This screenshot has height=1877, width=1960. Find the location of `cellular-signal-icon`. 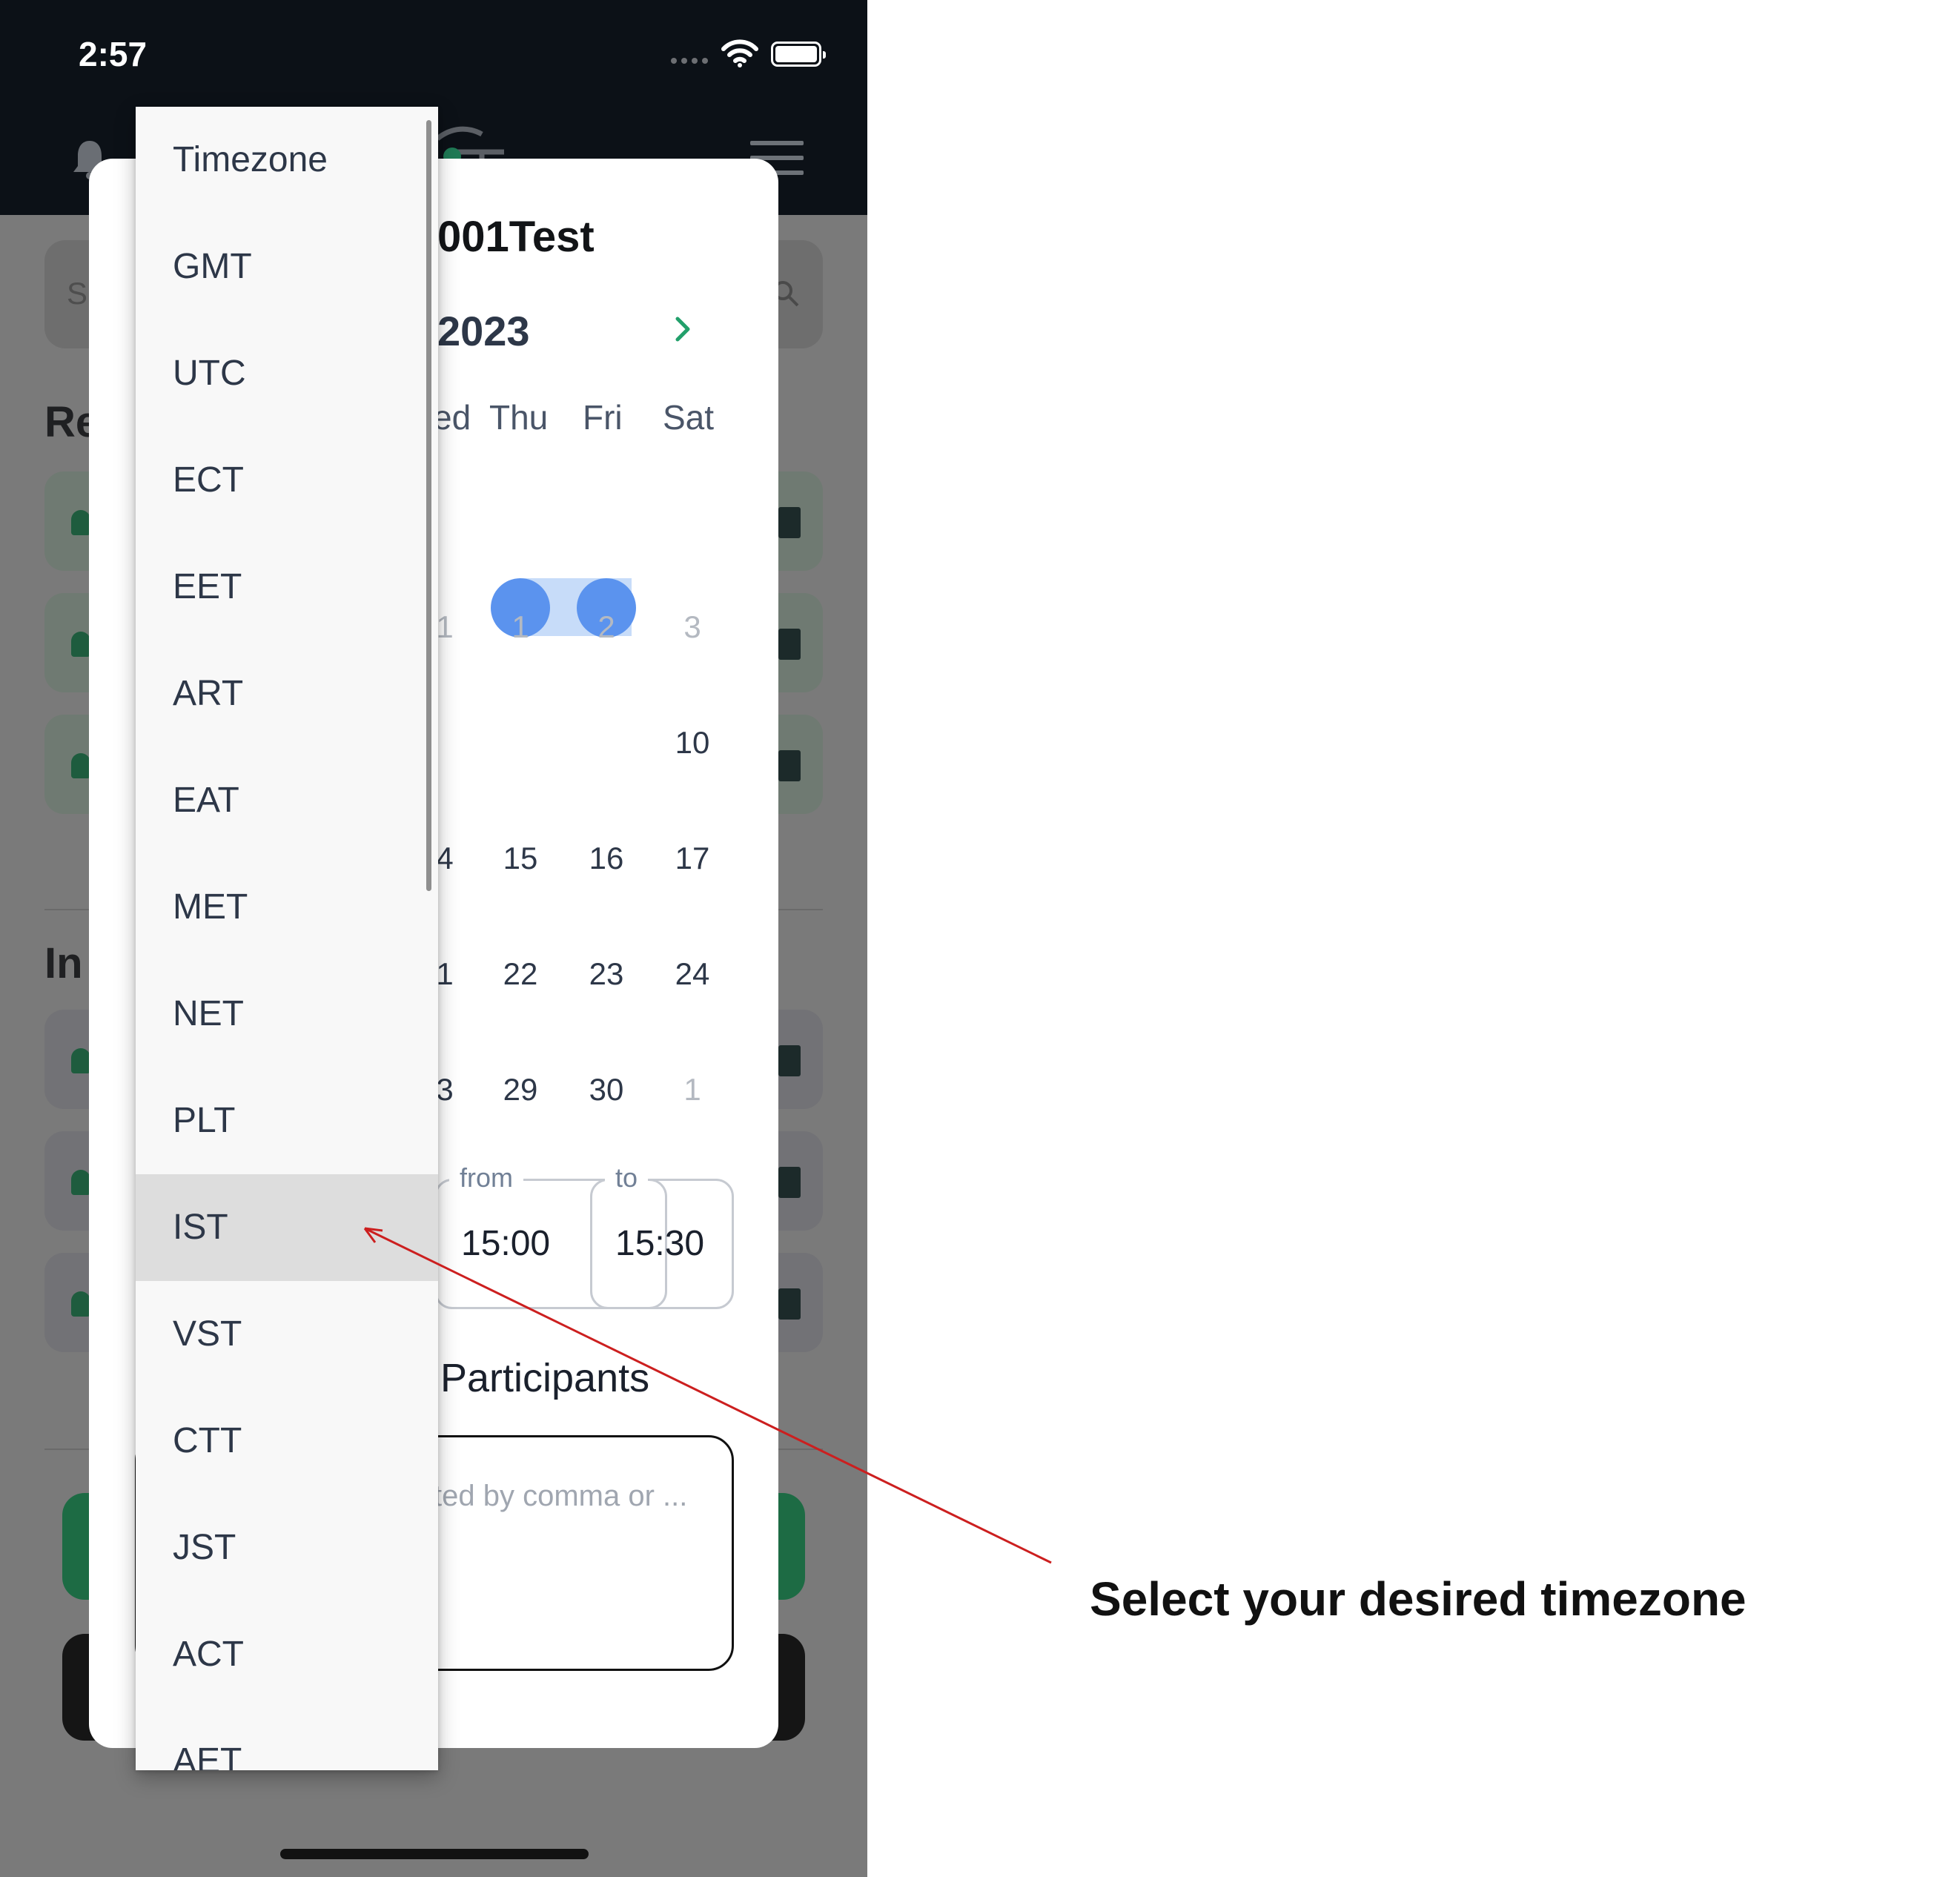

cellular-signal-icon is located at coordinates (690, 61).